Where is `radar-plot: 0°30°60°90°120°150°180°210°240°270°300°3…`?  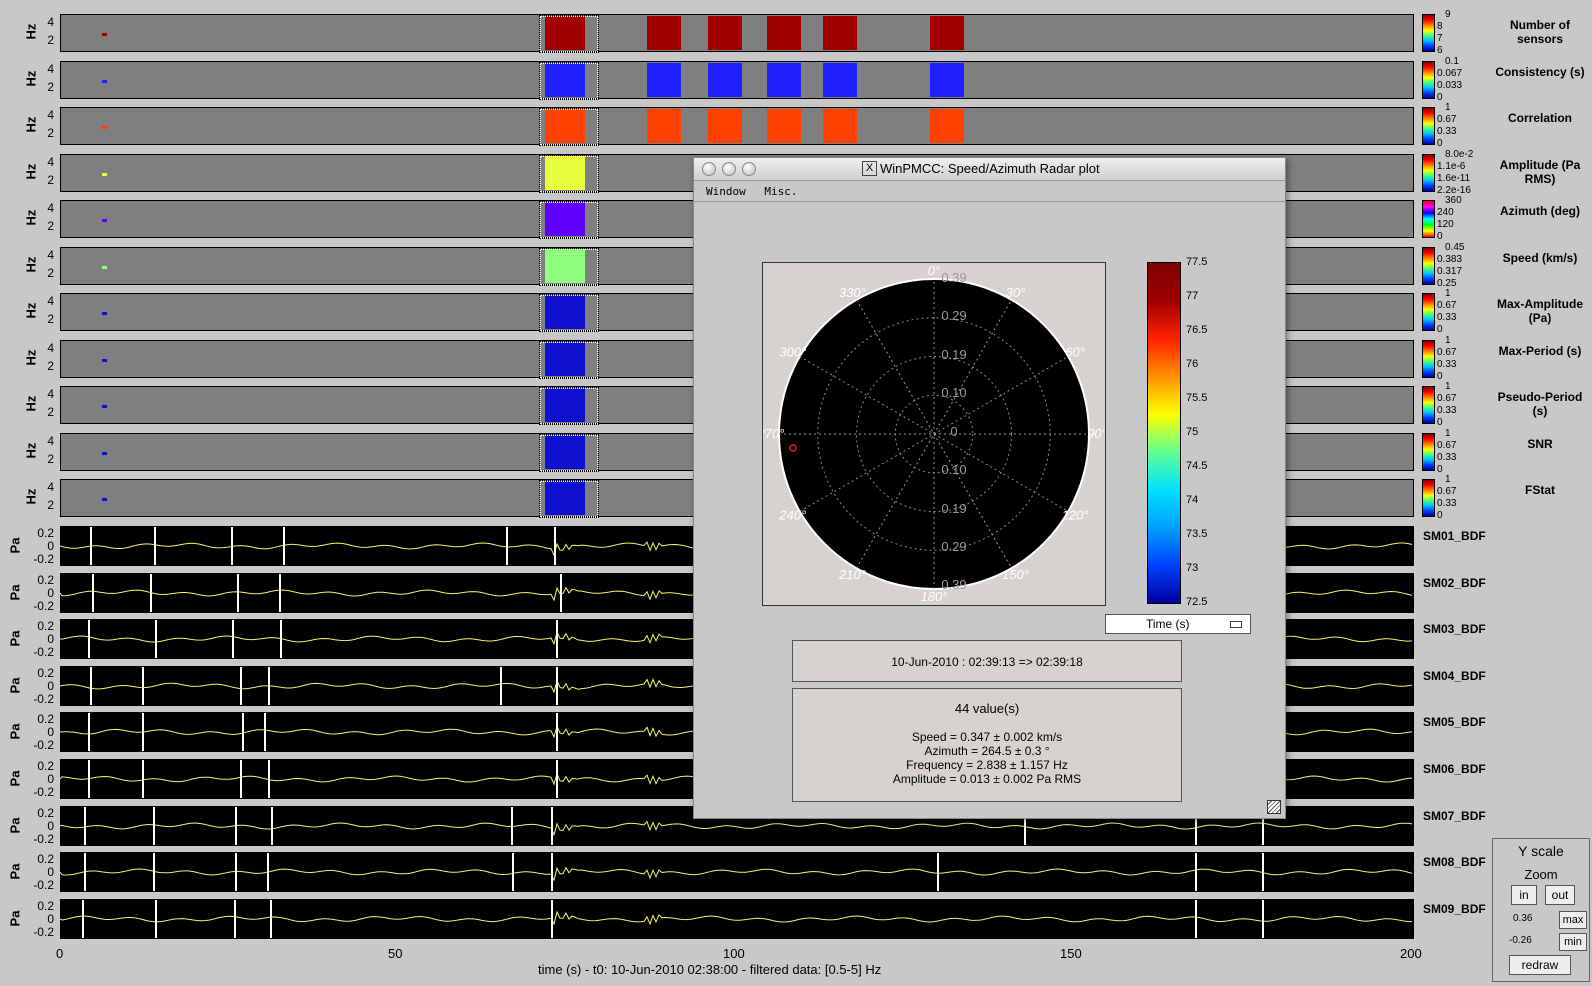 radar-plot: 0°30°60°90°120°150°180°210°240°270°300°3… is located at coordinates (932, 434).